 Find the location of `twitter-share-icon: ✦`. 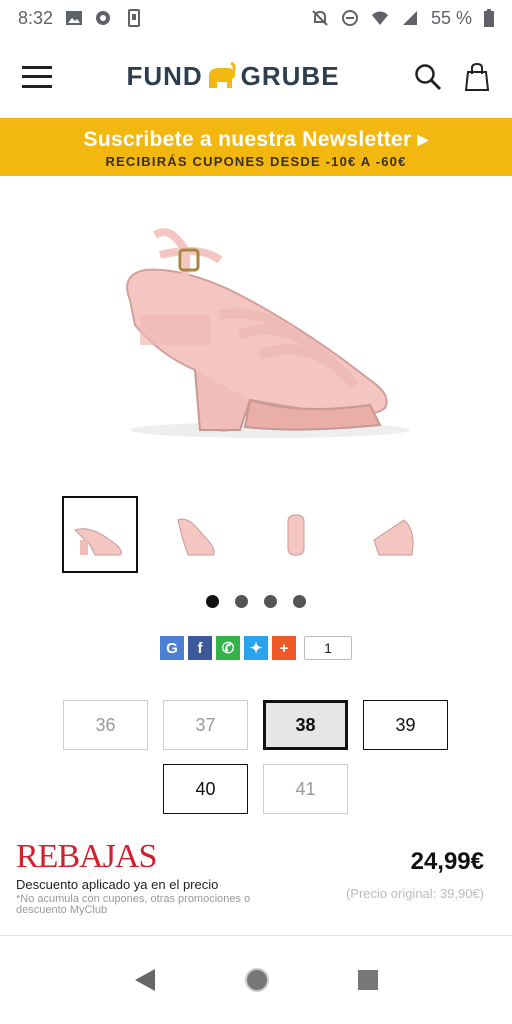

twitter-share-icon: ✦ is located at coordinates (256, 648).